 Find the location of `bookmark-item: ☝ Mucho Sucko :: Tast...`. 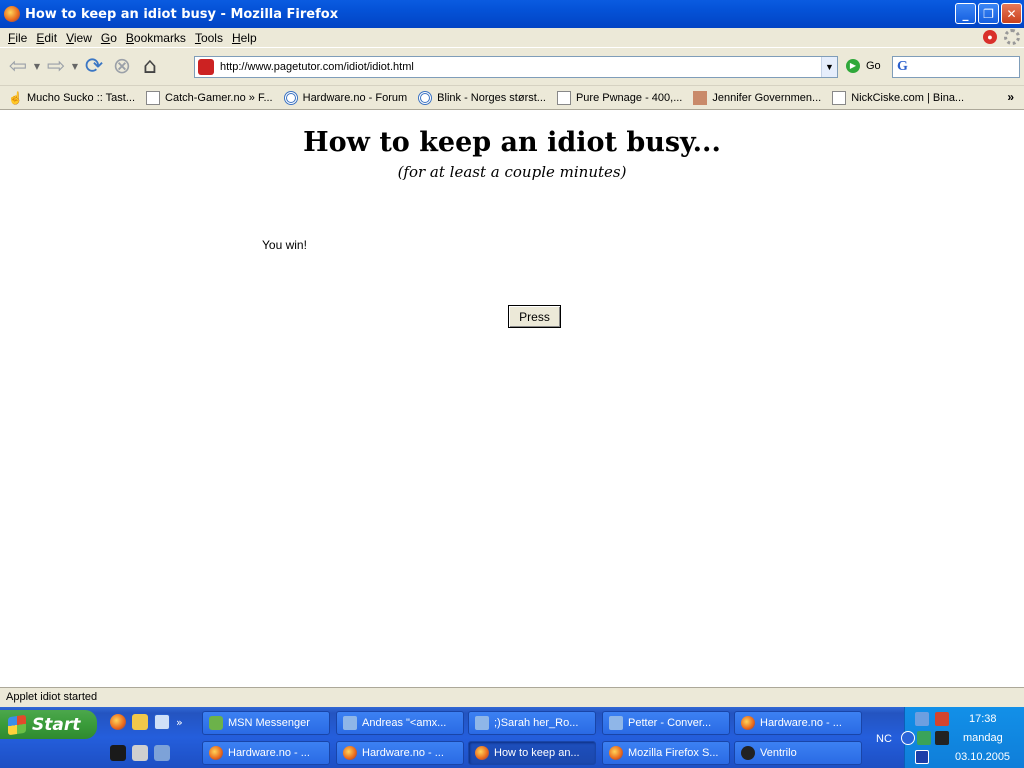

bookmark-item: ☝ Mucho Sucko :: Tast... is located at coordinates (71, 98).